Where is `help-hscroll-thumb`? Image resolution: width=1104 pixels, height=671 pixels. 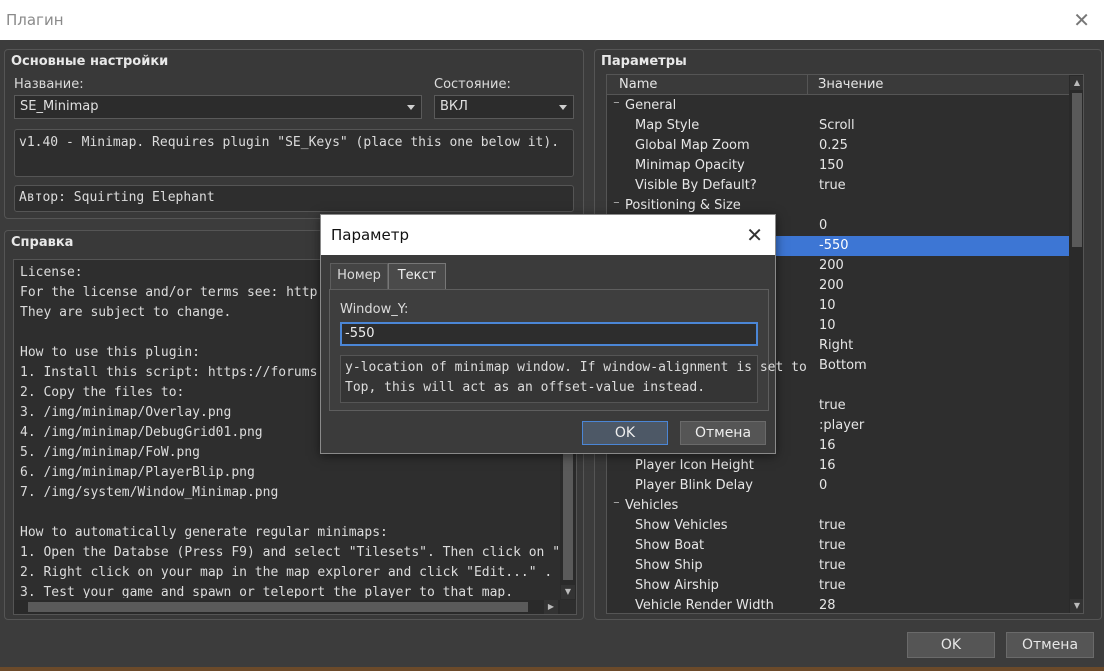 help-hscroll-thumb is located at coordinates (278, 607).